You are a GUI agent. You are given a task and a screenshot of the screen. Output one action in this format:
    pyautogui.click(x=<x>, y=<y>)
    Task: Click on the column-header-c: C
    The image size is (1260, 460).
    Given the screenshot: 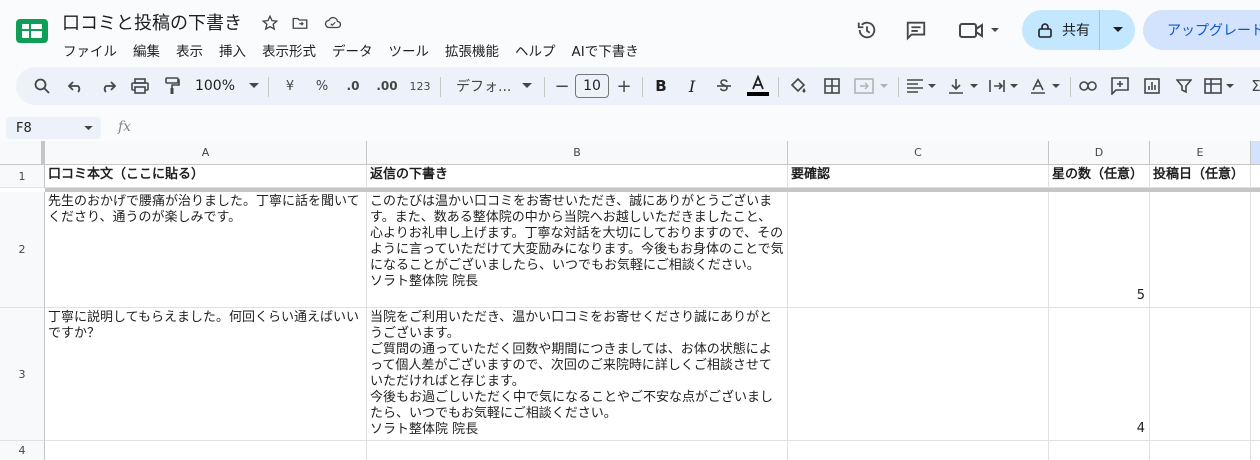 What is the action you would take?
    pyautogui.click(x=918, y=153)
    